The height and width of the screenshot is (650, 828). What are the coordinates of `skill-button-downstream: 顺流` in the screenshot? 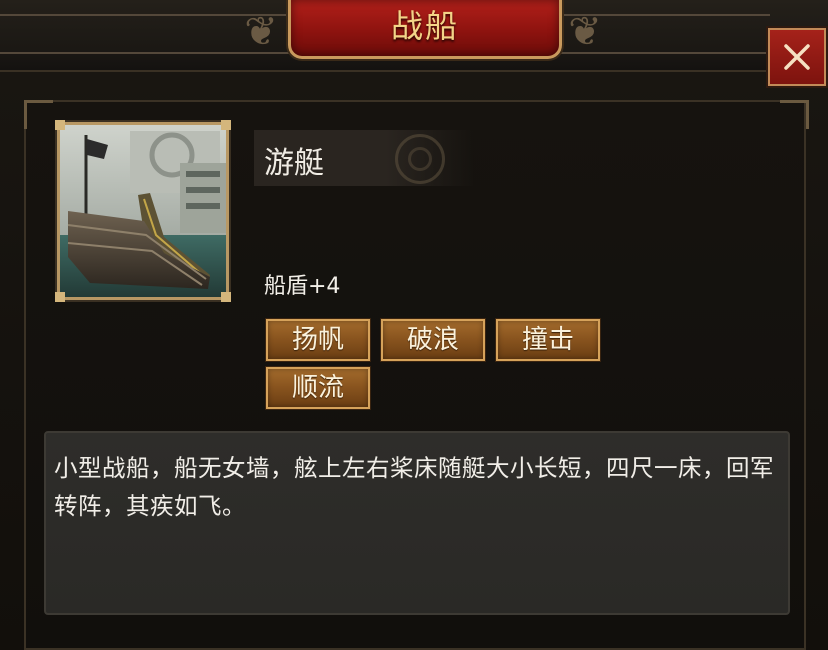 It's located at (318, 388).